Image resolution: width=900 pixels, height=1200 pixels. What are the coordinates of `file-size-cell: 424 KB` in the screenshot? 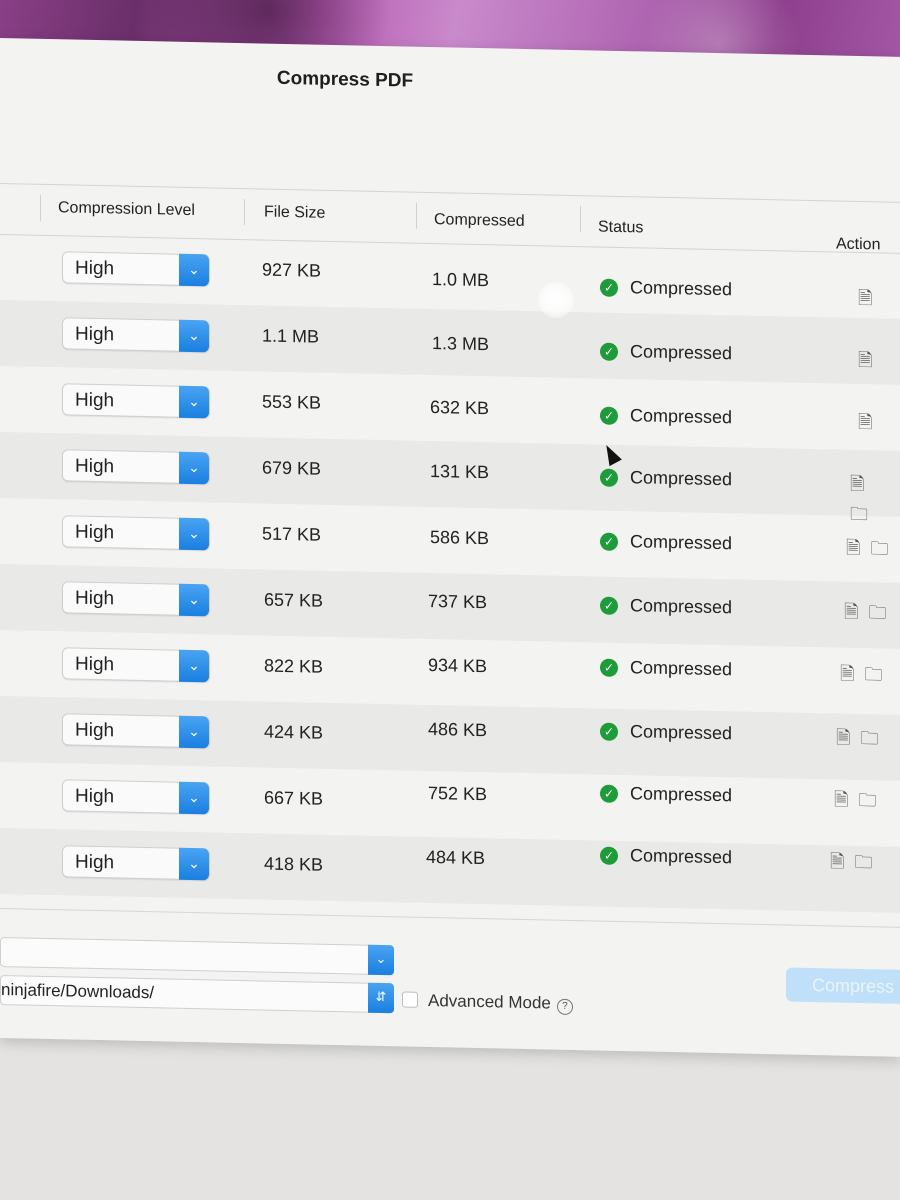 It's located at (294, 732).